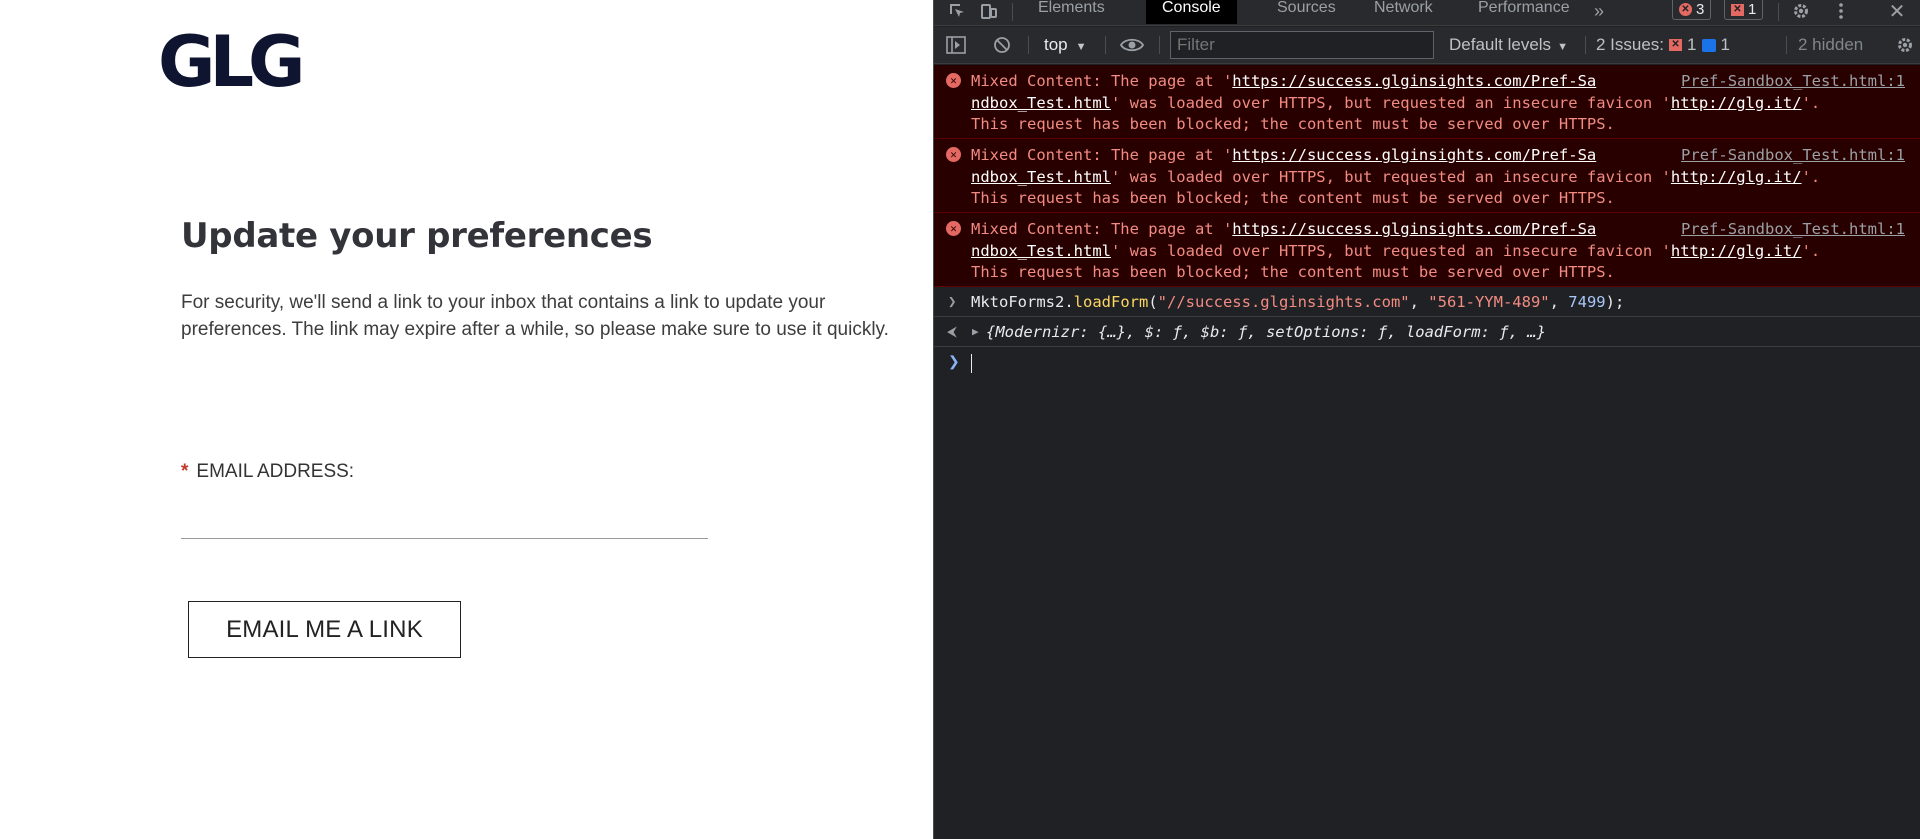 Image resolution: width=1920 pixels, height=839 pixels. What do you see at coordinates (444, 522) in the screenshot?
I see `email-input` at bounding box center [444, 522].